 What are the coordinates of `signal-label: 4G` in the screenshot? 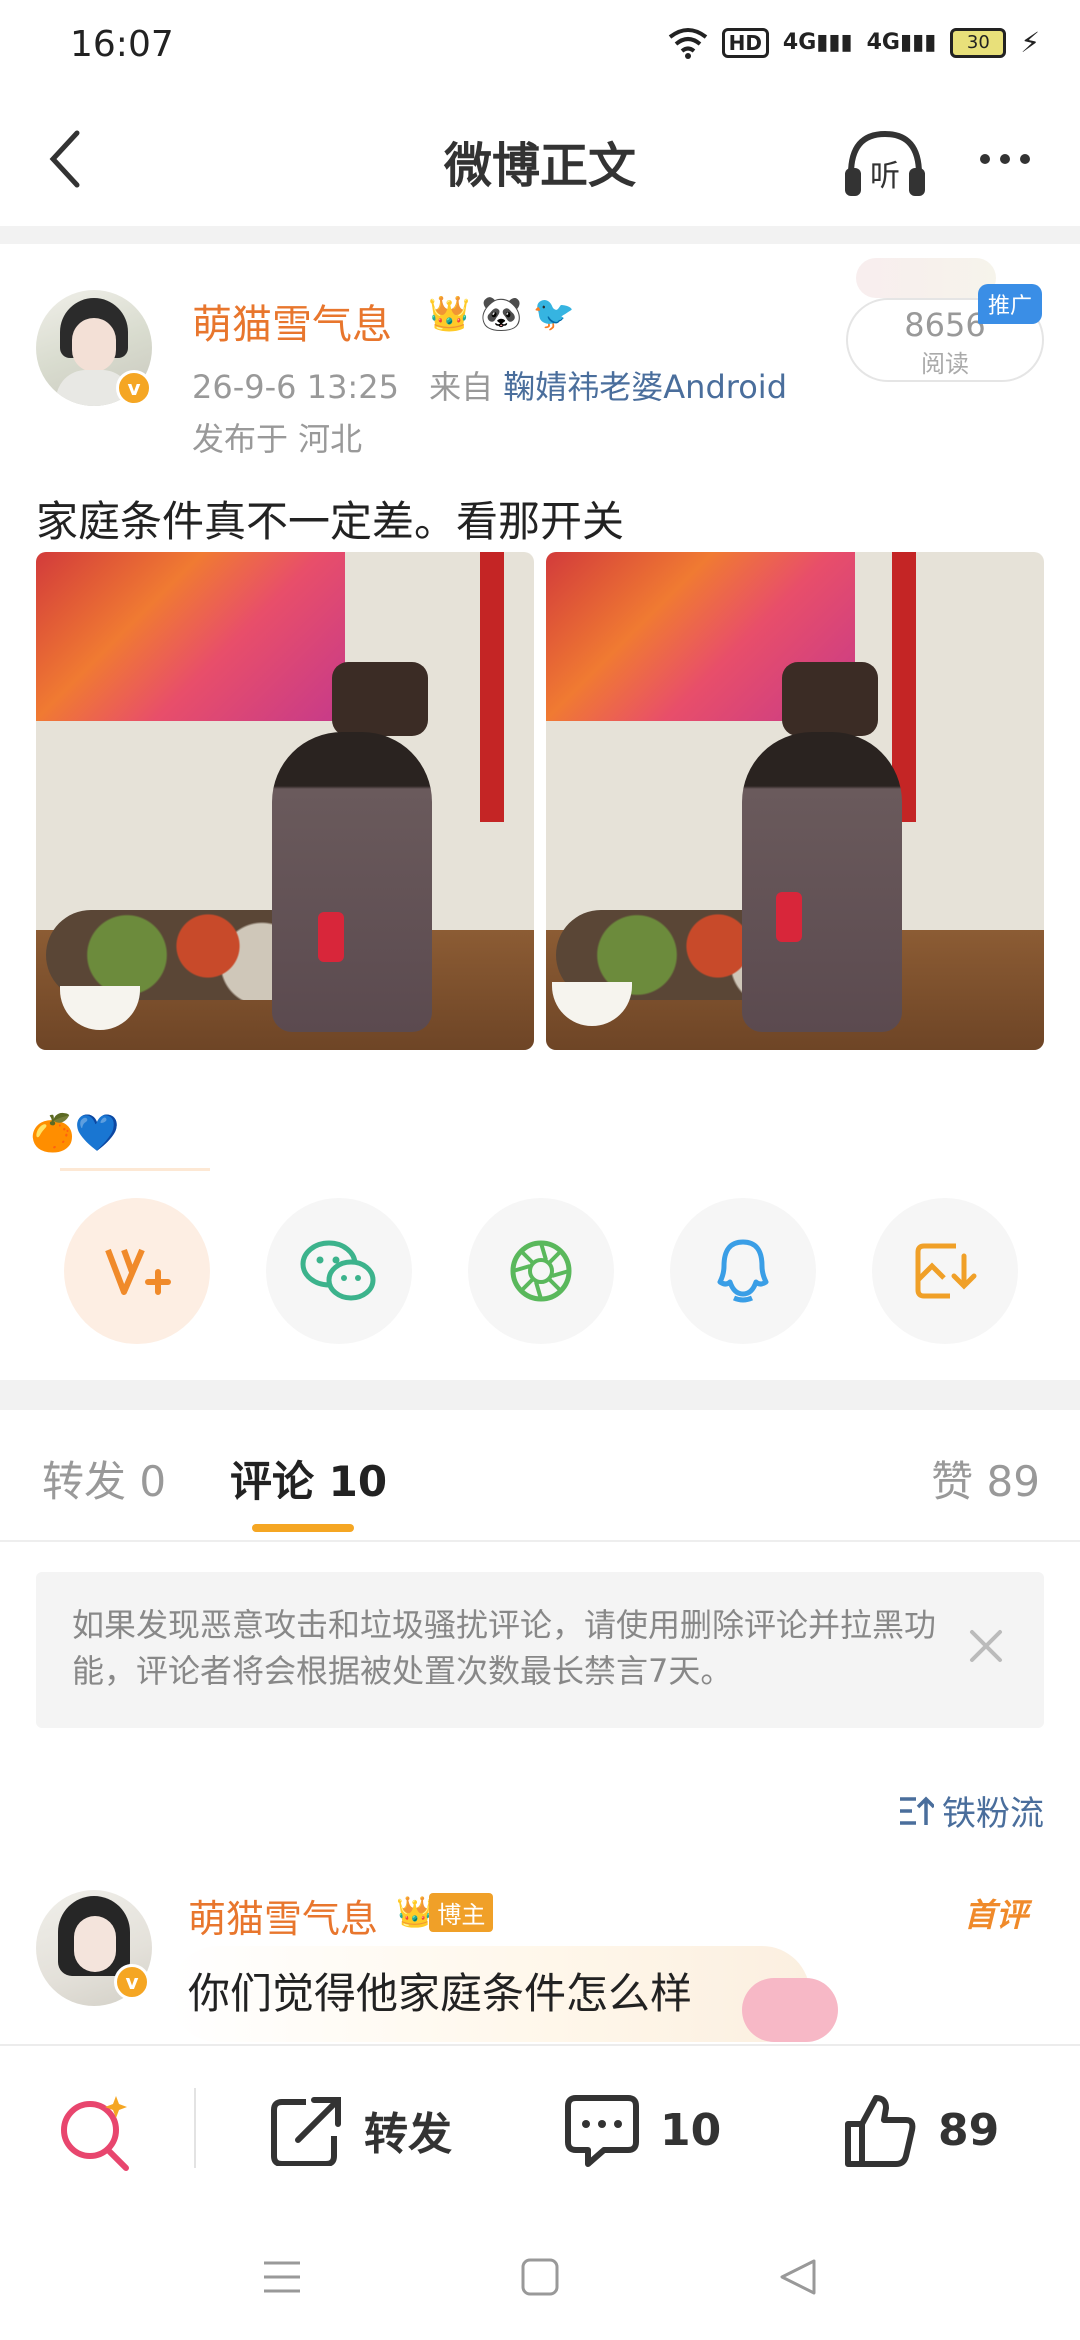 It's located at (799, 42).